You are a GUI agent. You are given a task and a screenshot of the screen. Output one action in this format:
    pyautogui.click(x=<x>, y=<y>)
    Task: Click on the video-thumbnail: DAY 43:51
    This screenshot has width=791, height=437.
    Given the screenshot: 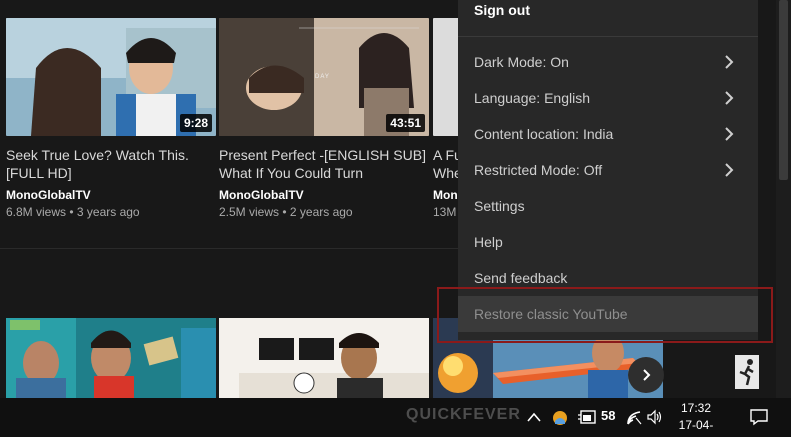 What is the action you would take?
    pyautogui.click(x=324, y=77)
    